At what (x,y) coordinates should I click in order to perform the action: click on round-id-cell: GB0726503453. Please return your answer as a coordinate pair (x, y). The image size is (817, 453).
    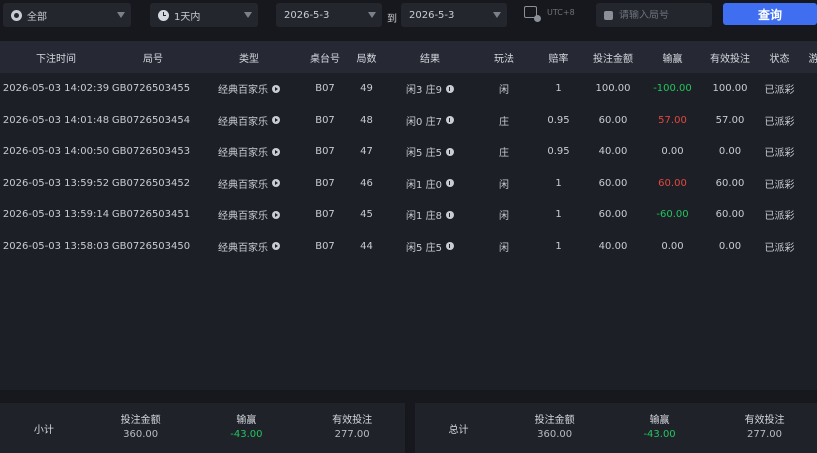
    Looking at the image, I should click on (153, 151).